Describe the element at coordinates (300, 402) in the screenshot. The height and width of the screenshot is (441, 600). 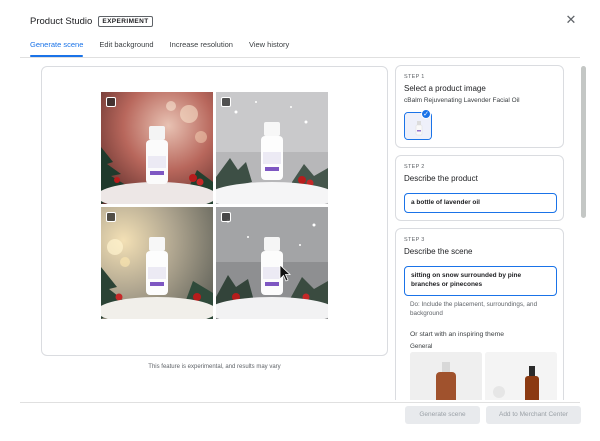
I see `footer-divider` at that location.